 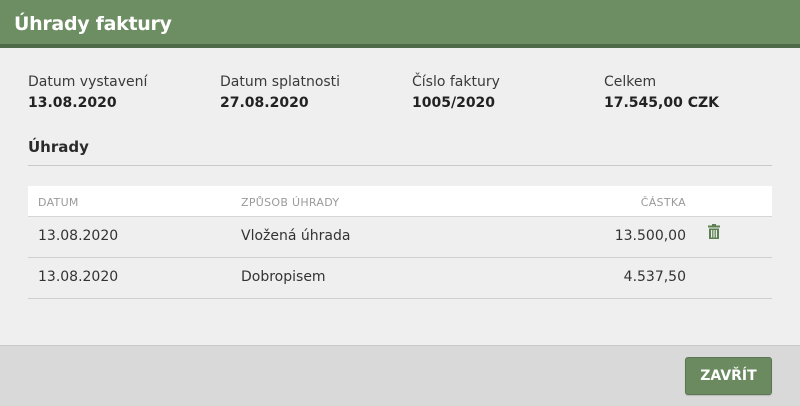 What do you see at coordinates (400, 24) in the screenshot?
I see `dialog-header: Úhrady faktury` at bounding box center [400, 24].